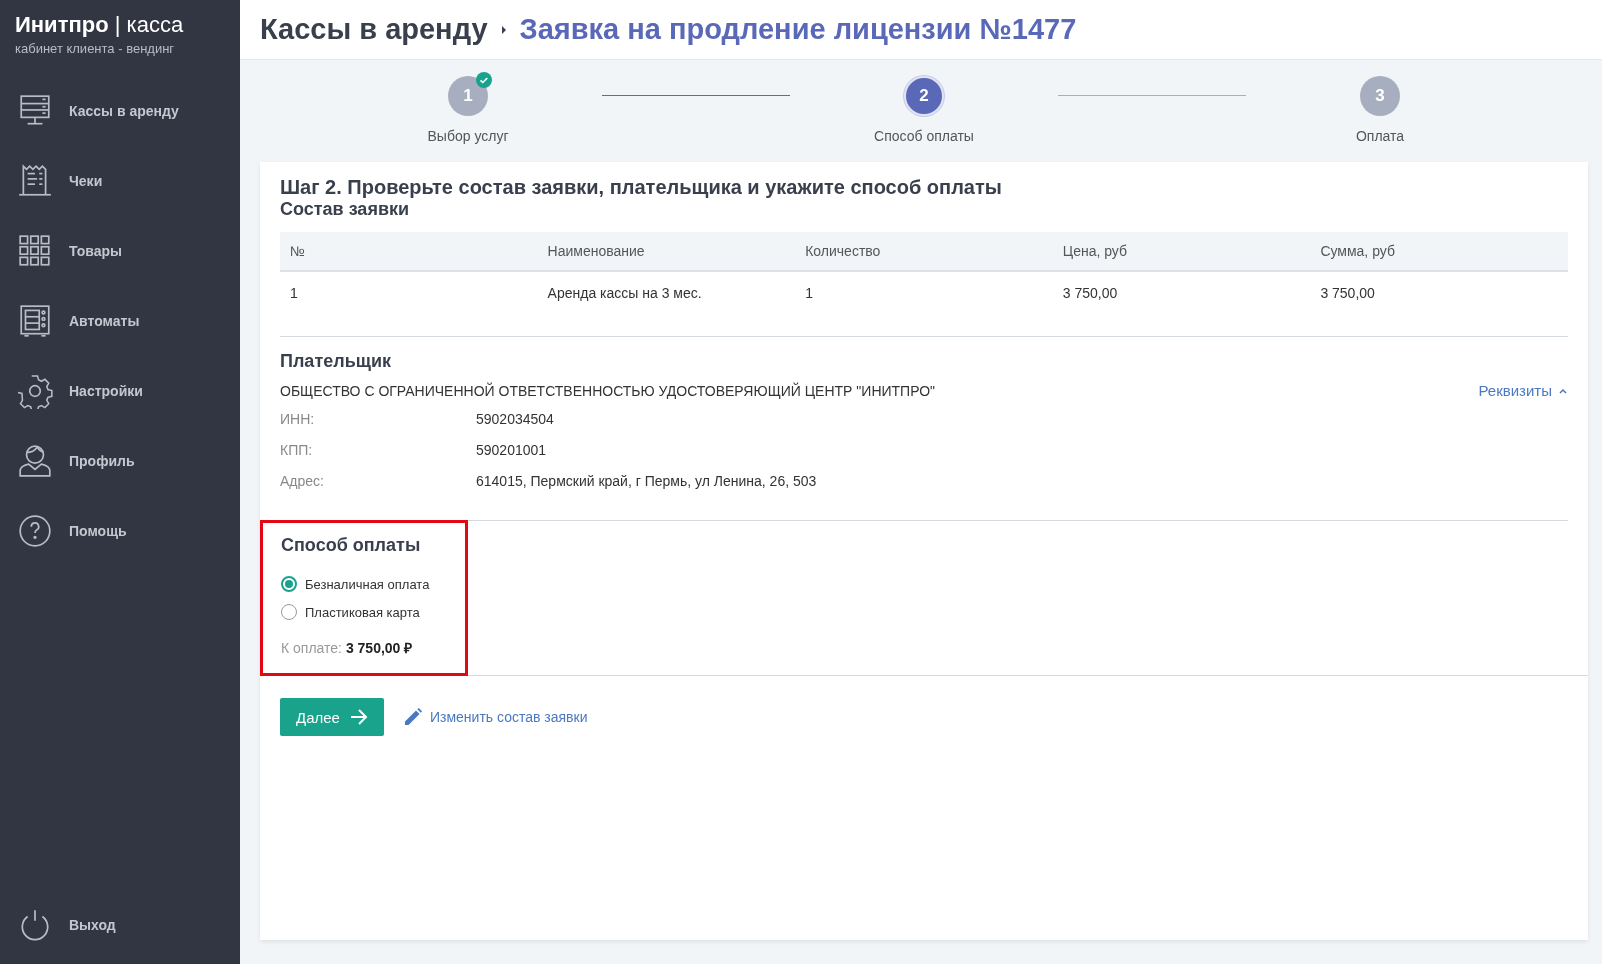  Describe the element at coordinates (120, 321) in the screenshot. I see `sidebar-item: Автоматы` at that location.